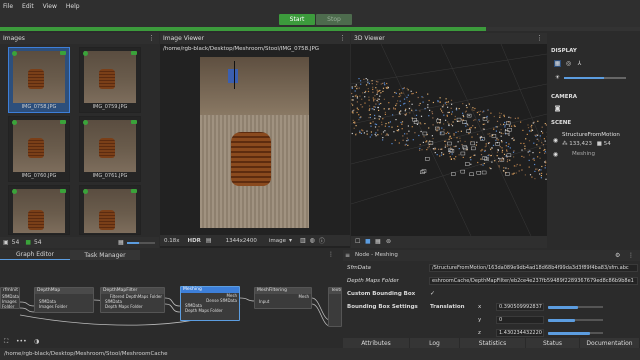 The image size is (640, 360). I want to click on menu-file: File, so click(8, 6).